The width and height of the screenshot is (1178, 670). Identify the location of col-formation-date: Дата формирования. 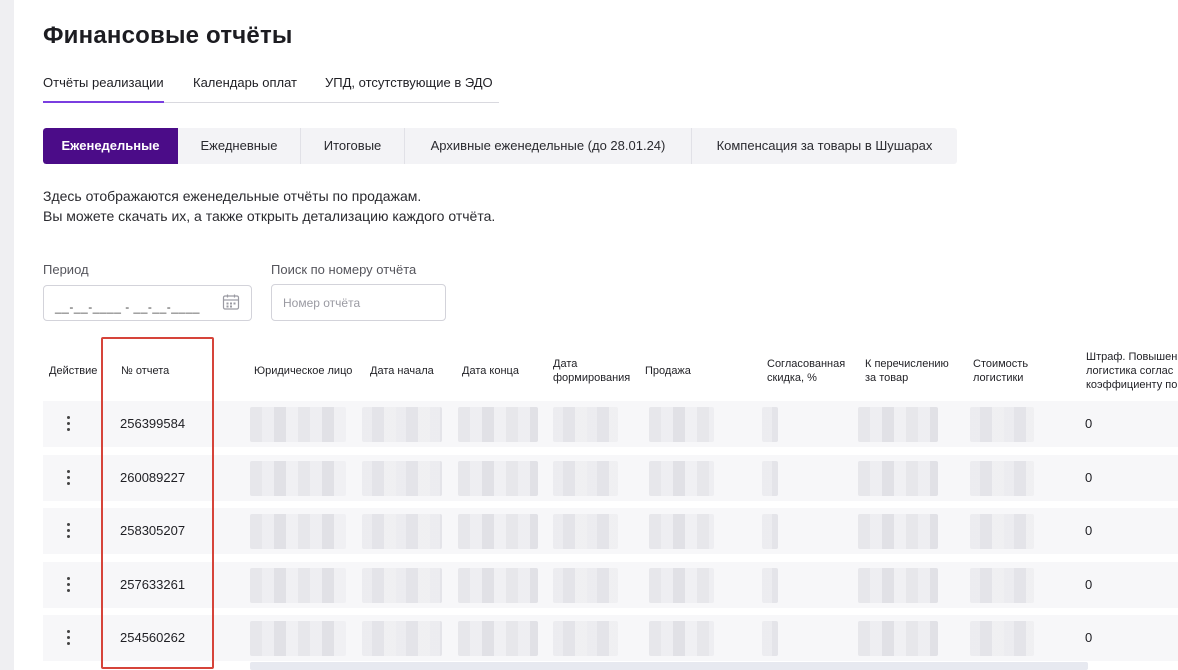
(591, 371).